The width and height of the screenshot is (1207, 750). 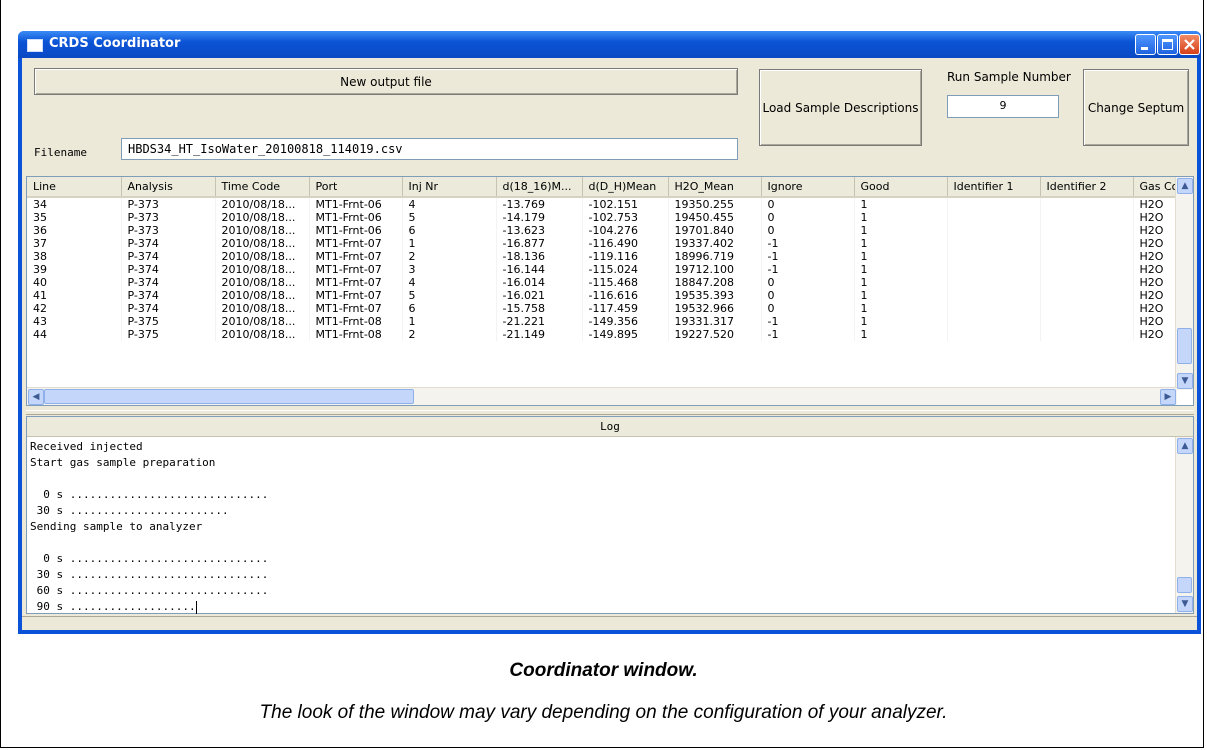 What do you see at coordinates (229, 396) in the screenshot?
I see `table-horizontal-scroll-thumb` at bounding box center [229, 396].